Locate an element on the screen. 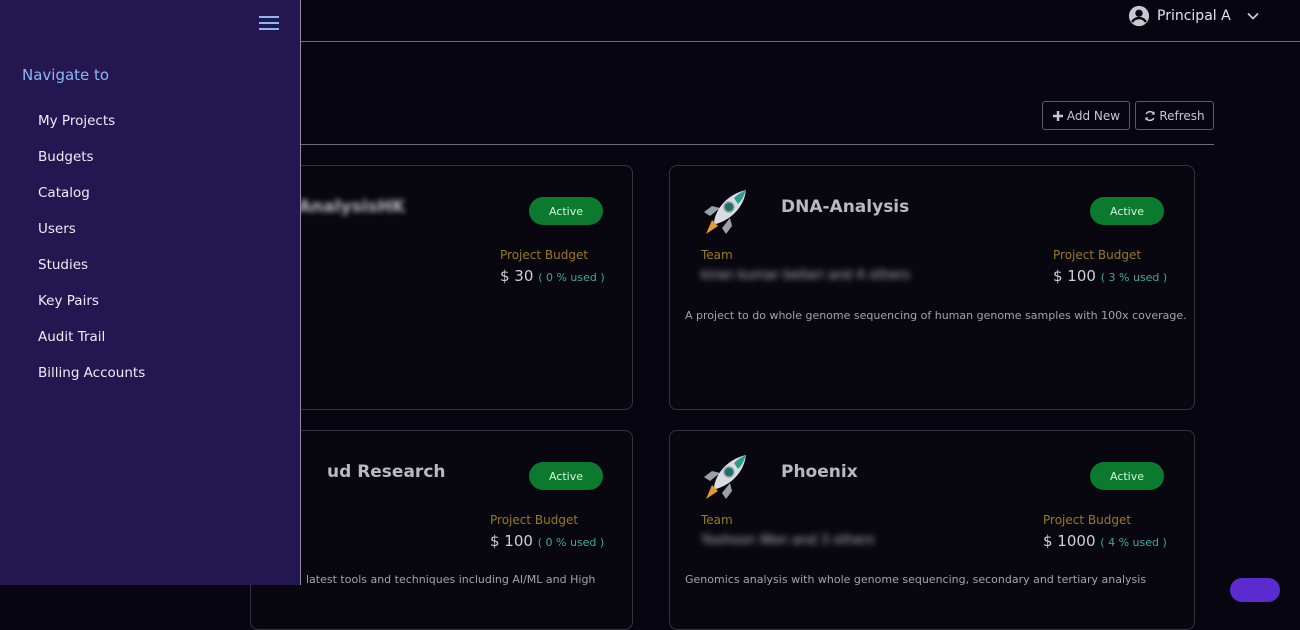 This screenshot has height=630, width=1300. add-new-label: Add New is located at coordinates (1093, 115).